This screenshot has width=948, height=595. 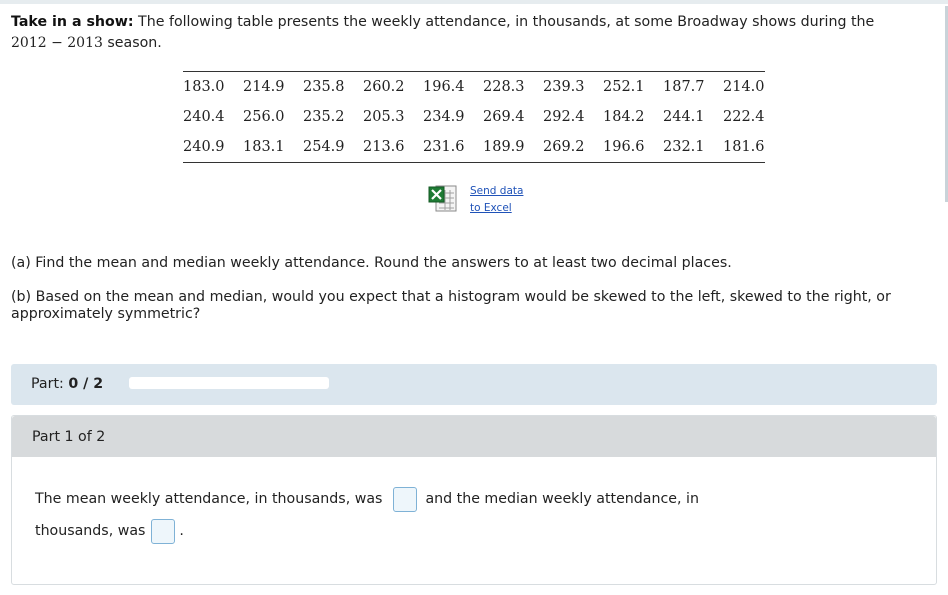 I want to click on table-cell: 260.2, so click(x=384, y=87).